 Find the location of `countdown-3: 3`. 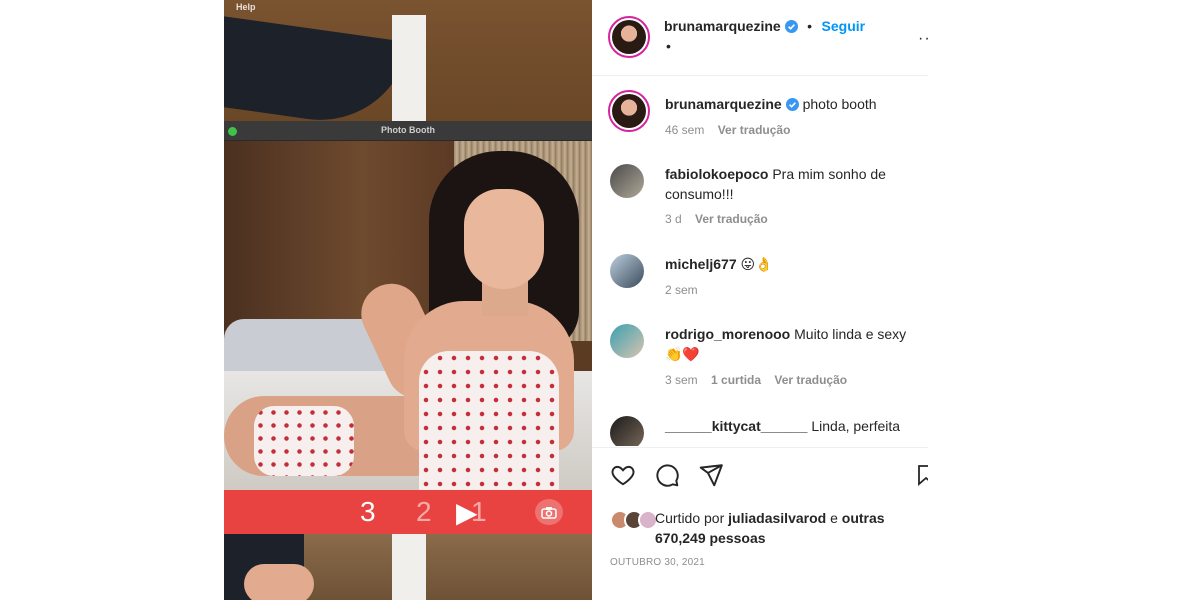

countdown-3: 3 is located at coordinates (368, 511).